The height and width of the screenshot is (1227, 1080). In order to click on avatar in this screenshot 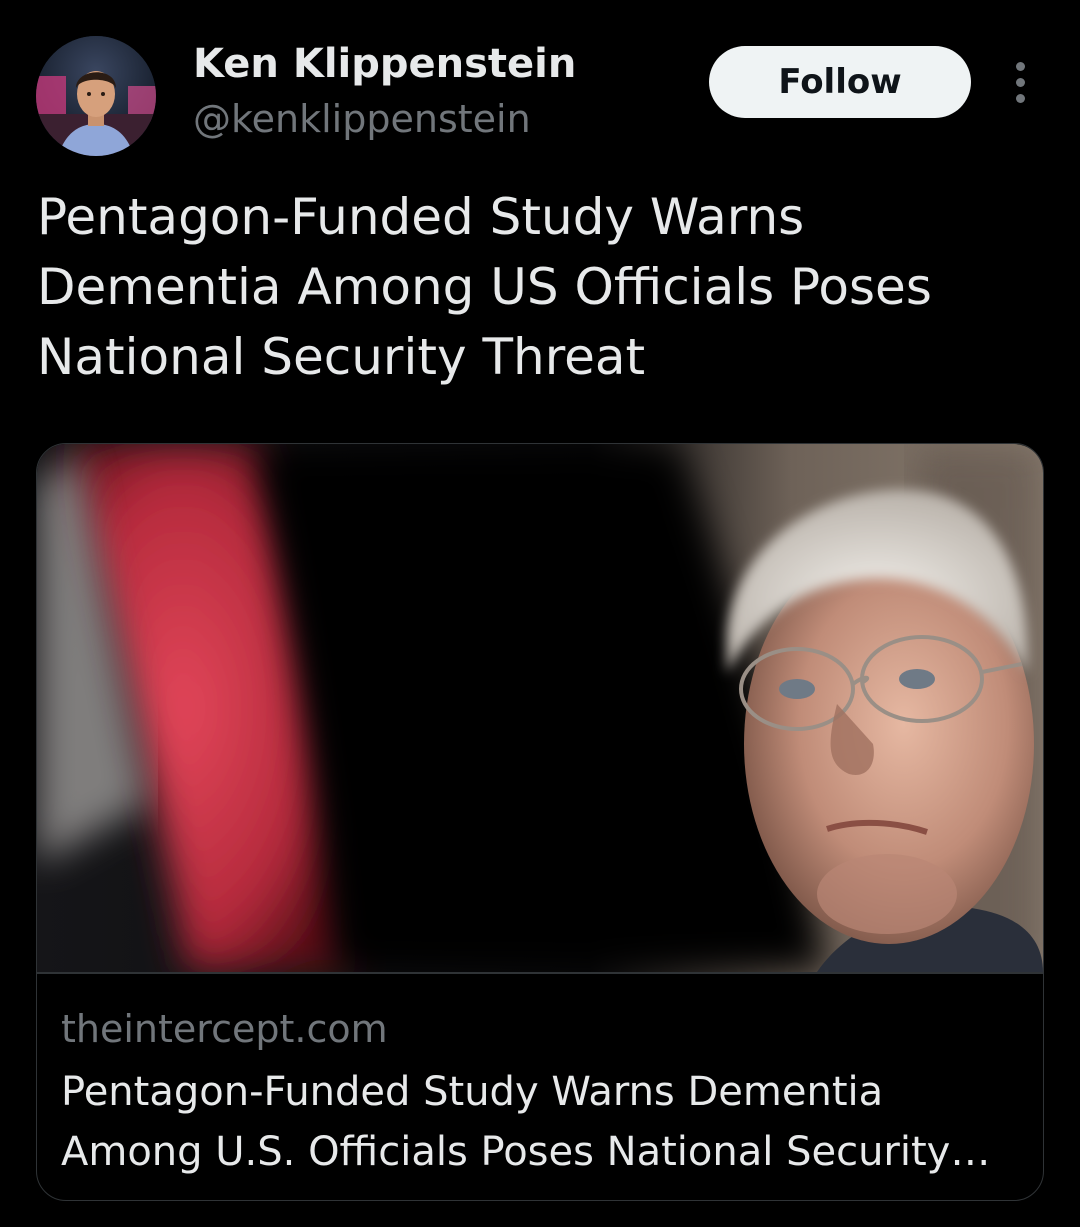, I will do `click(96, 96)`.